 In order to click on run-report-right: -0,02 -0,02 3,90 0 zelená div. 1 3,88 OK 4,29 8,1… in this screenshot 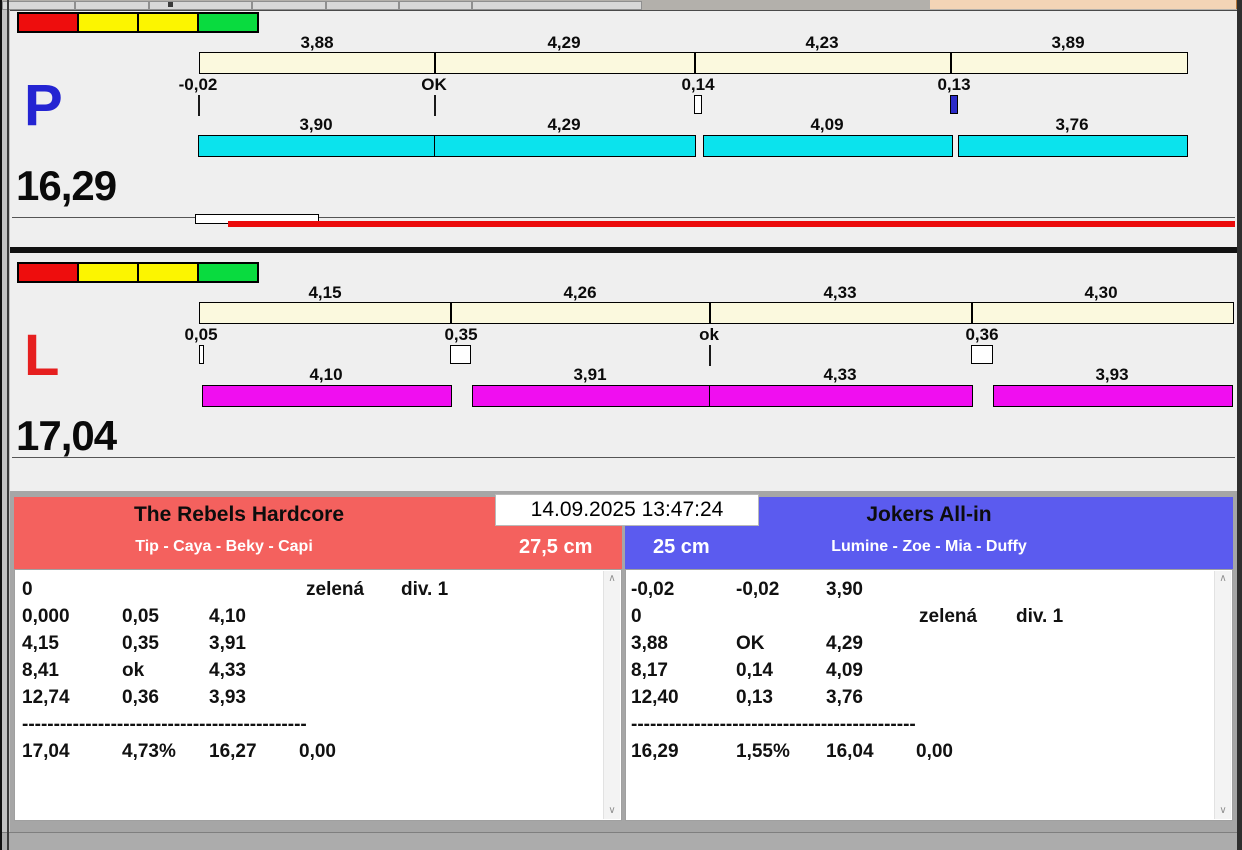, I will do `click(929, 695)`.